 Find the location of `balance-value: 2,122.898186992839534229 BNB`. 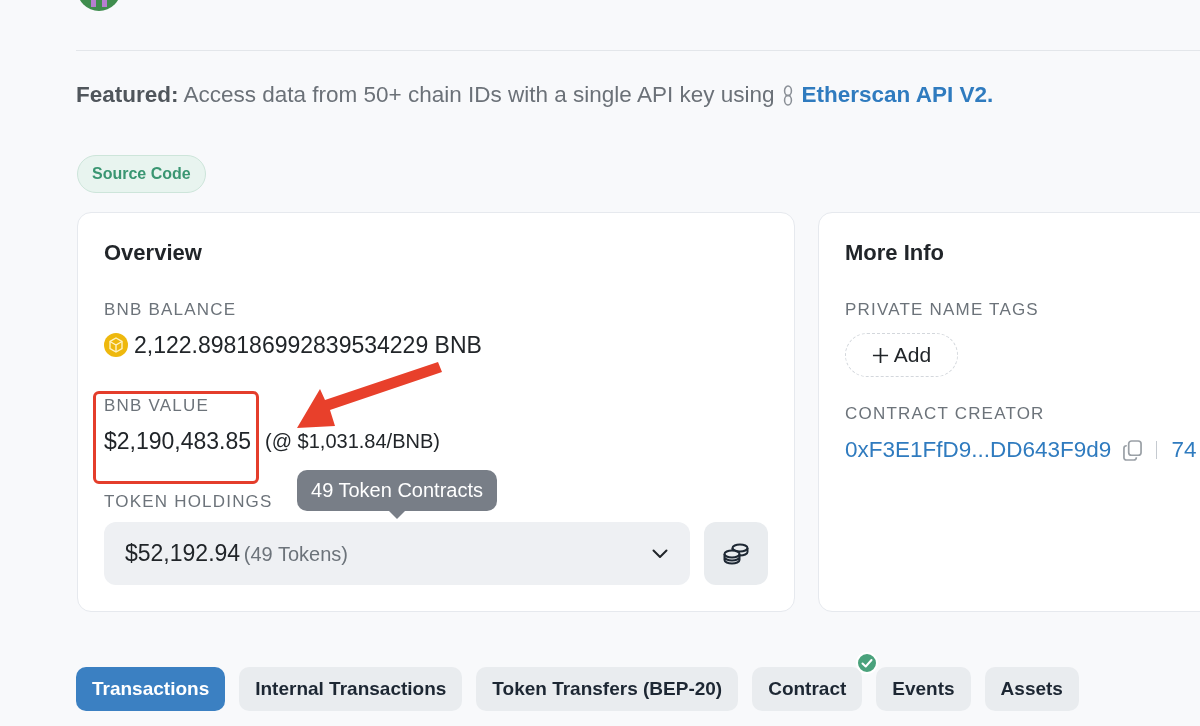

balance-value: 2,122.898186992839534229 BNB is located at coordinates (308, 345).